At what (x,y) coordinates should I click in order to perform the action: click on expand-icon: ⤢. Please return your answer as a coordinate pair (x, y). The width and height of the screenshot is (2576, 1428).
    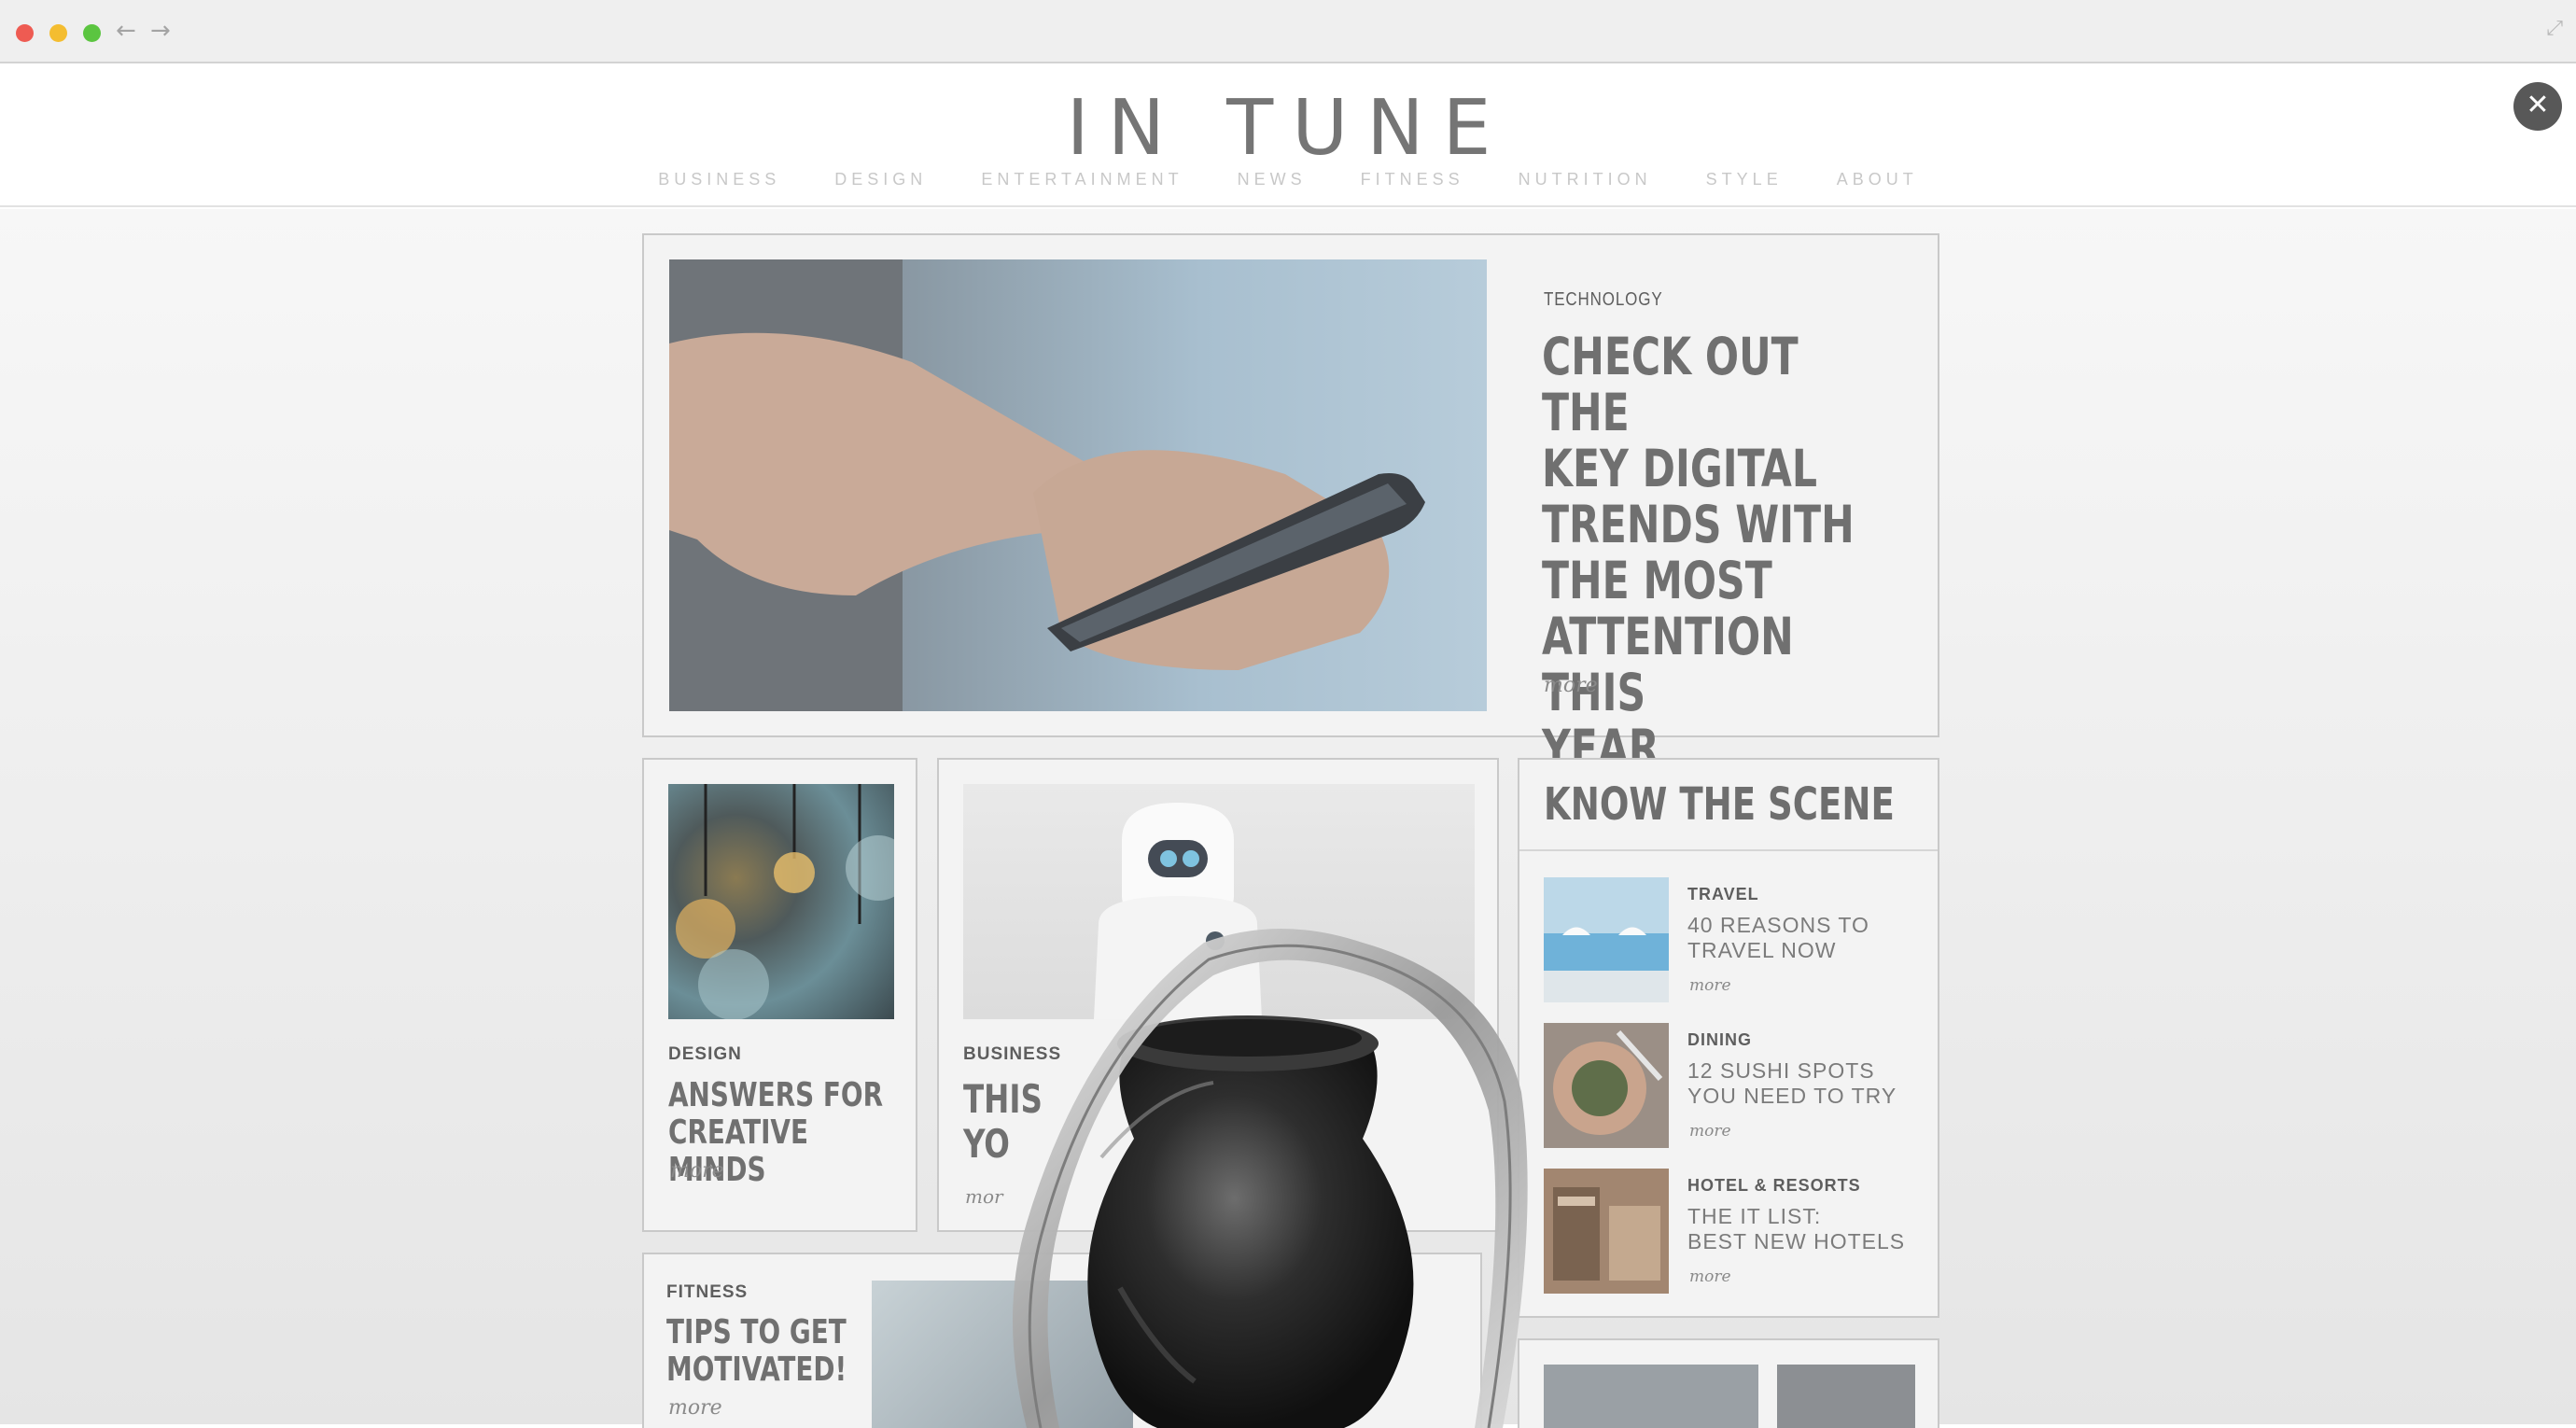
    Looking at the image, I should click on (2554, 28).